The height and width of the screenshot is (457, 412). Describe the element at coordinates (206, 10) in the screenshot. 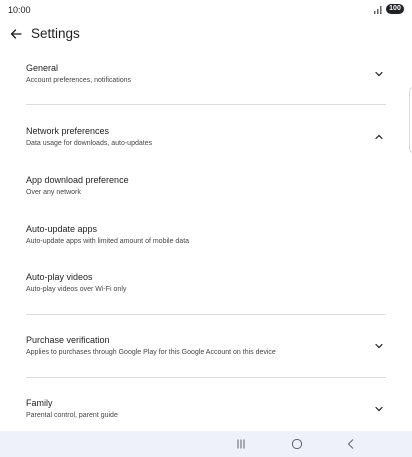

I see `status-bar: 10:00 100` at that location.